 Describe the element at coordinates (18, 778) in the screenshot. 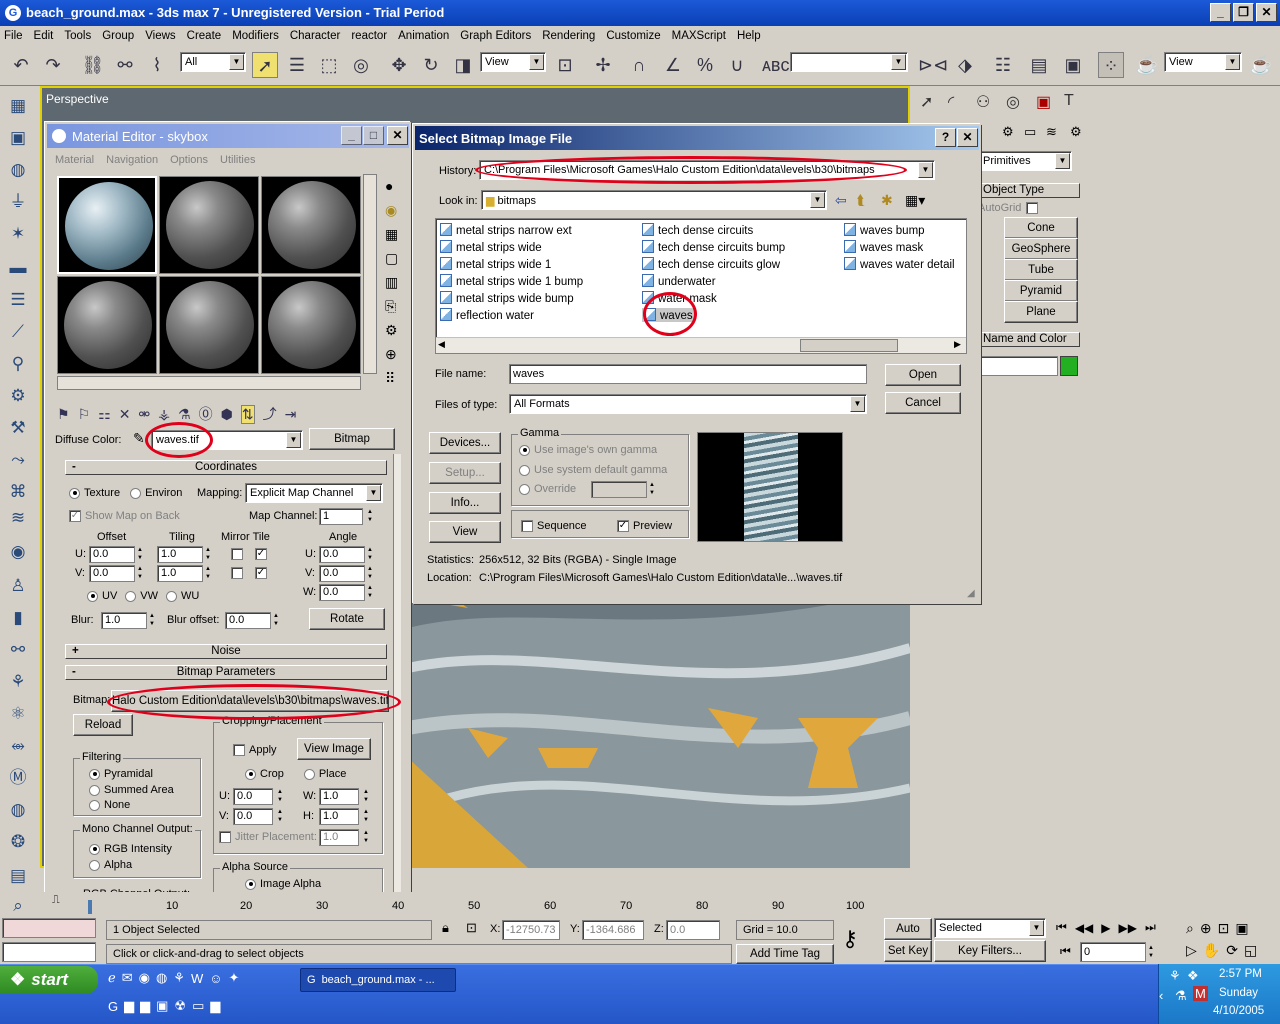

I see `analyze-world-icon: Ⓜ` at that location.